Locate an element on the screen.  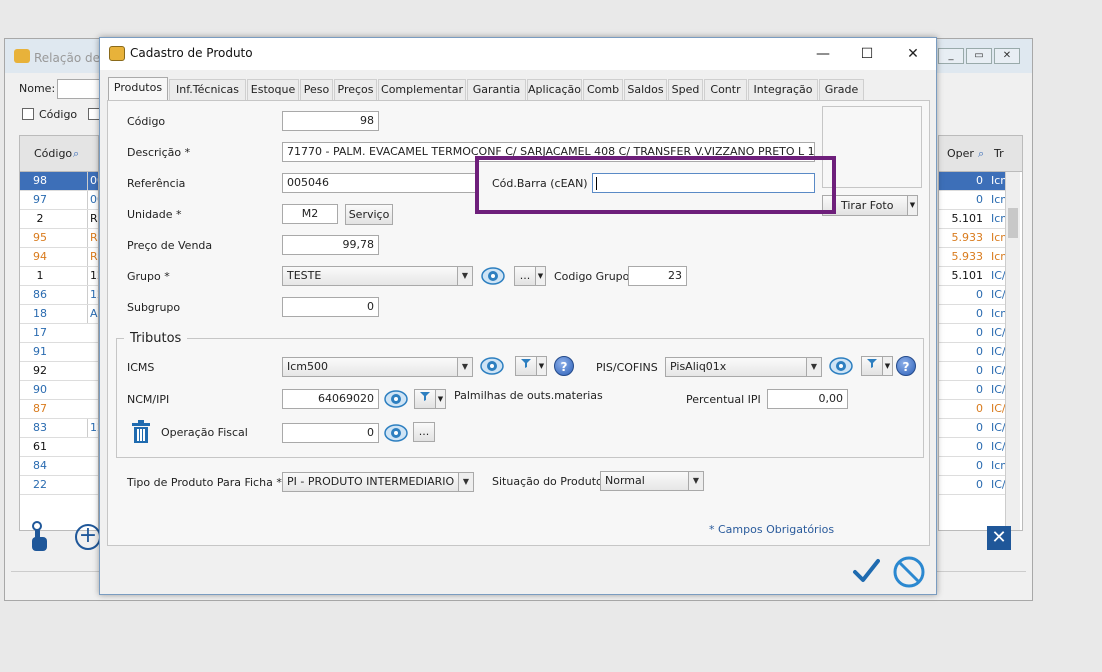
table-row: 2 REF is located at coordinates (59, 219).